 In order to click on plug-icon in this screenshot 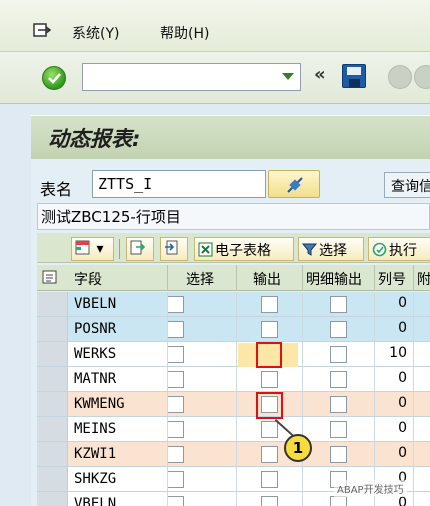, I will do `click(295, 185)`.